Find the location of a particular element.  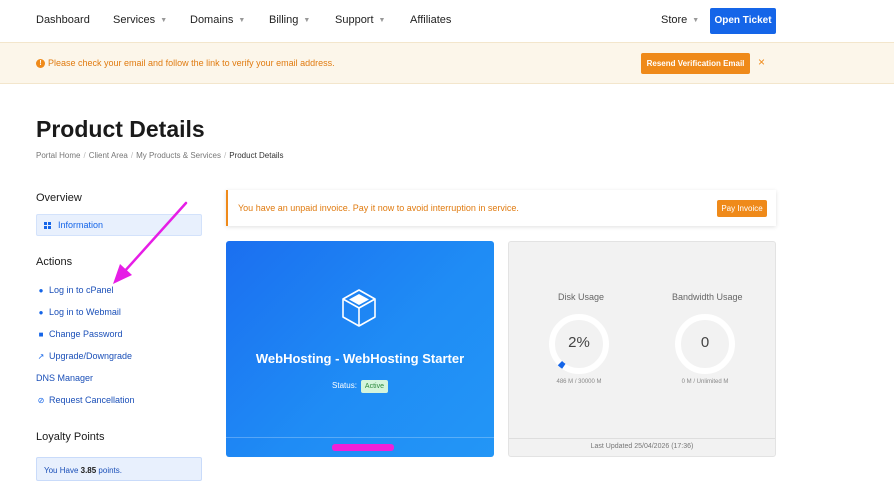

nav-store: Store ▼ is located at coordinates (680, 20).